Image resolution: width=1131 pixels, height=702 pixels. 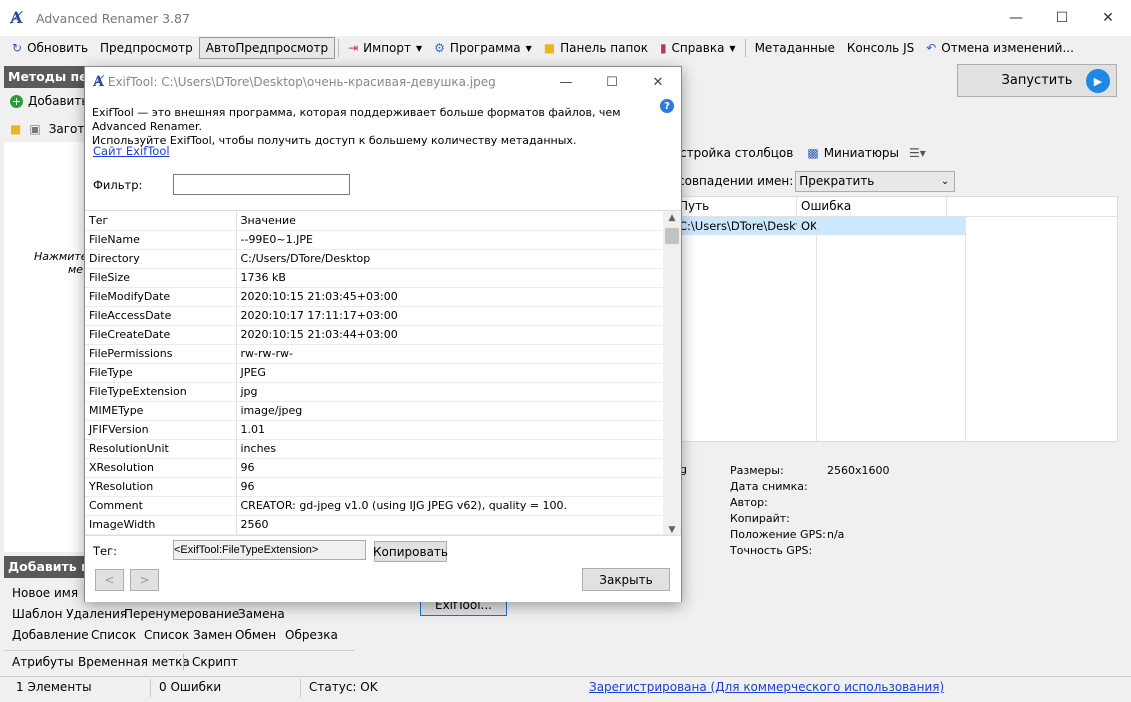 What do you see at coordinates (374, 525) in the screenshot?
I see `tag-row: ImageWidth 2560` at bounding box center [374, 525].